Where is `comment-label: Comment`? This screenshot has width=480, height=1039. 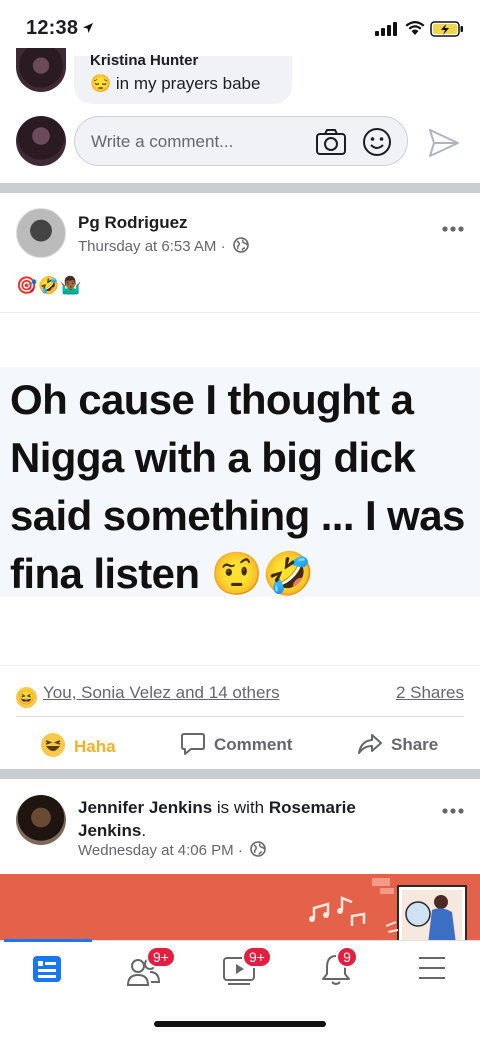 comment-label: Comment is located at coordinates (253, 744).